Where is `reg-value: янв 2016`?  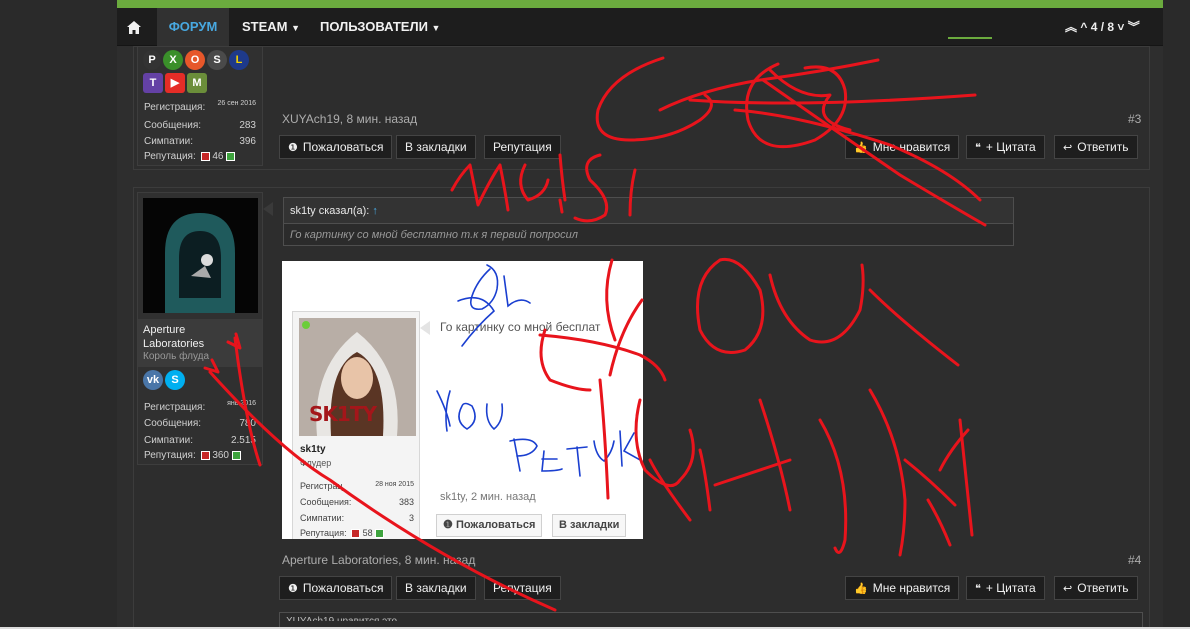 reg-value: янв 2016 is located at coordinates (241, 403).